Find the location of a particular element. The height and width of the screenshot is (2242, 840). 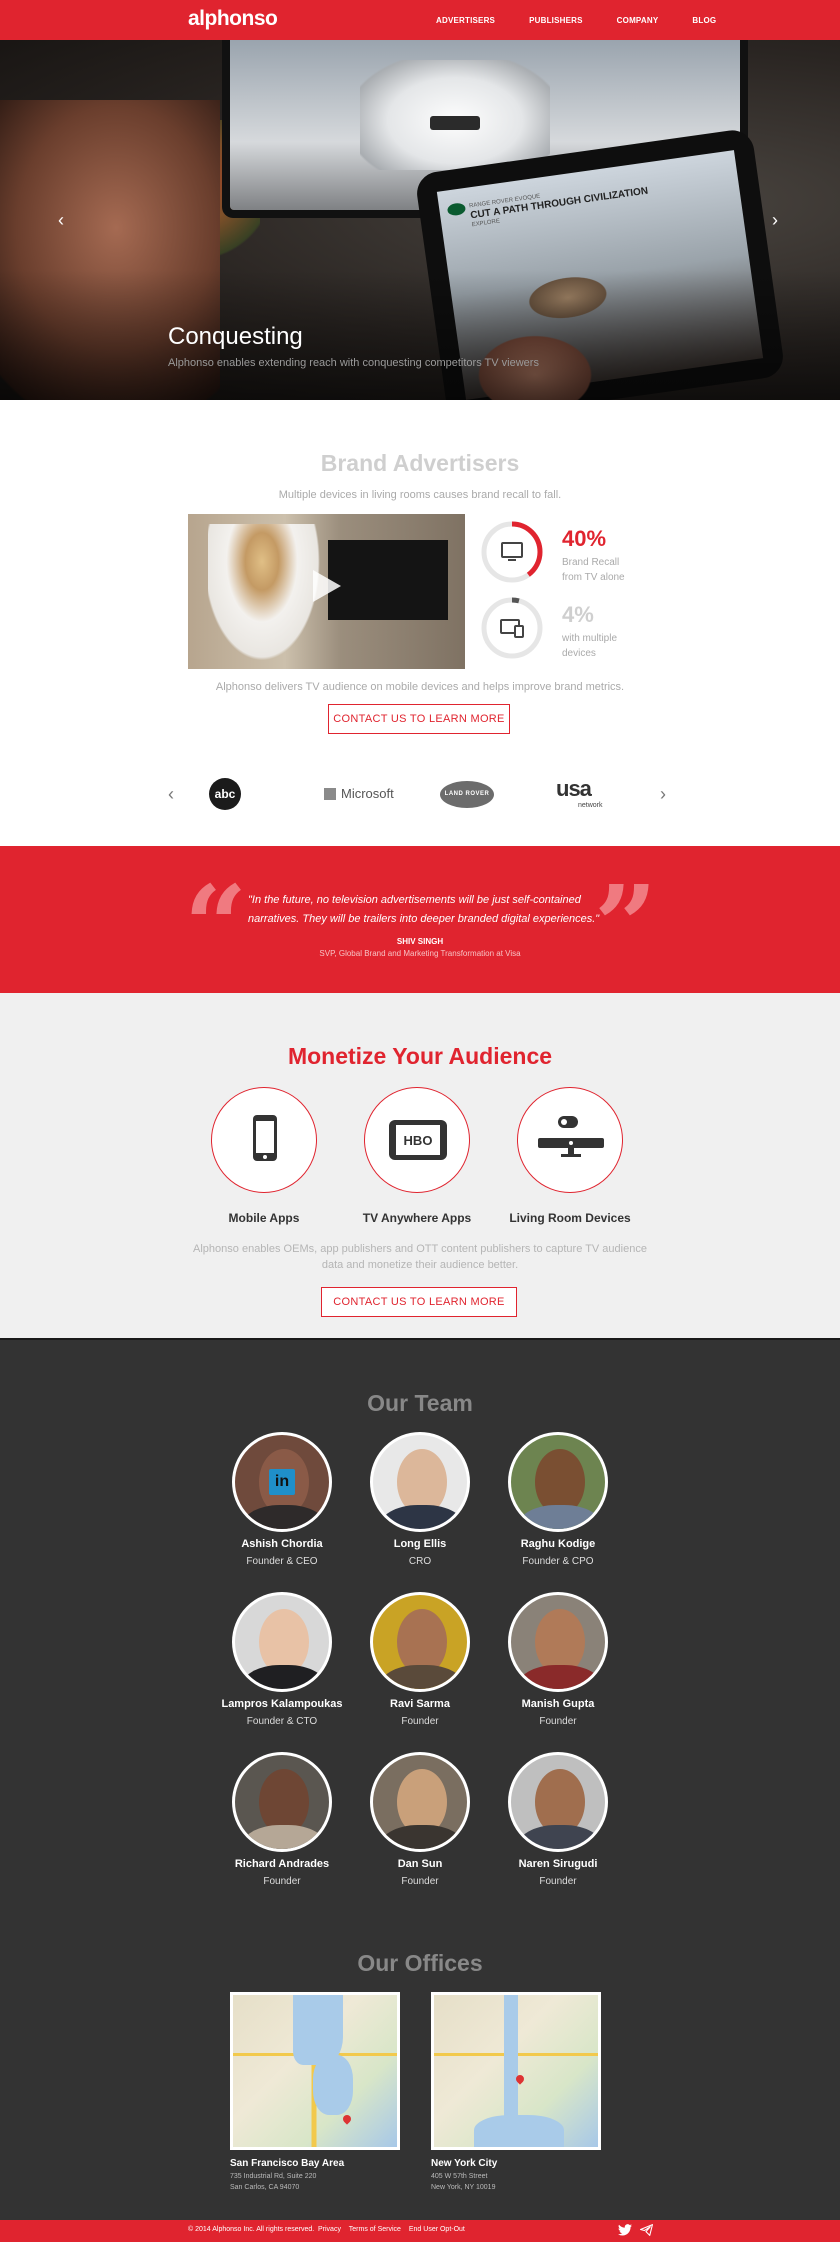

office-address-line: New York, NY 10019 is located at coordinates (463, 2187).